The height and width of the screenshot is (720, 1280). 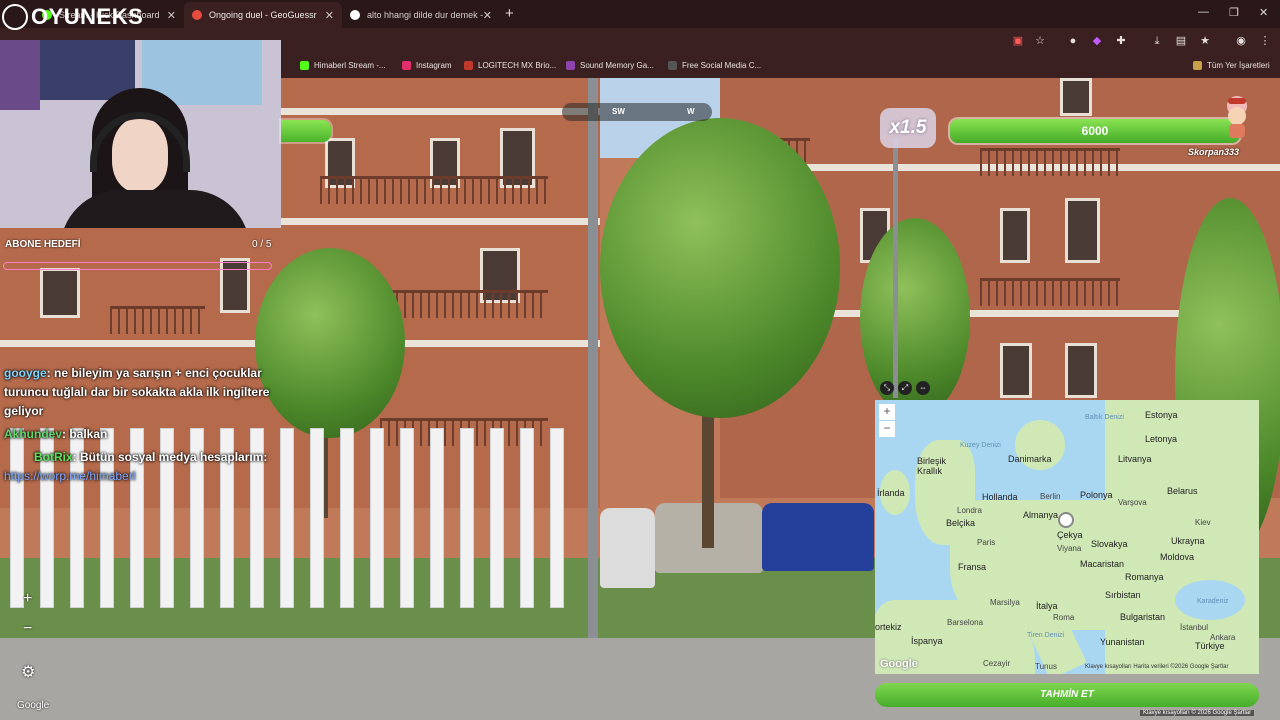 What do you see at coordinates (1197, 65) in the screenshot?
I see `folder-icon` at bounding box center [1197, 65].